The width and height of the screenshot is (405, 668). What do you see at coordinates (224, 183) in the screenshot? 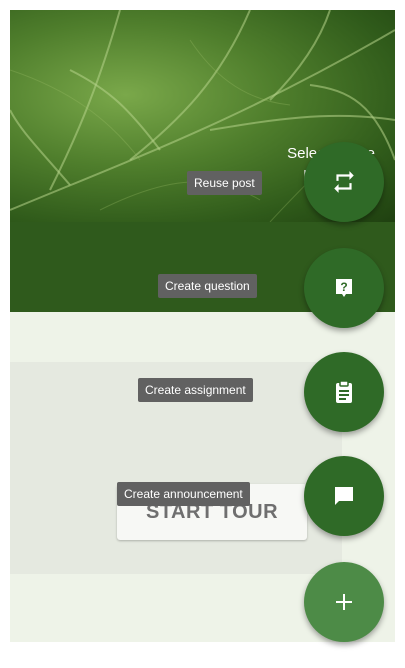
I see `tooltip-reuse-post: Reuse post` at bounding box center [224, 183].